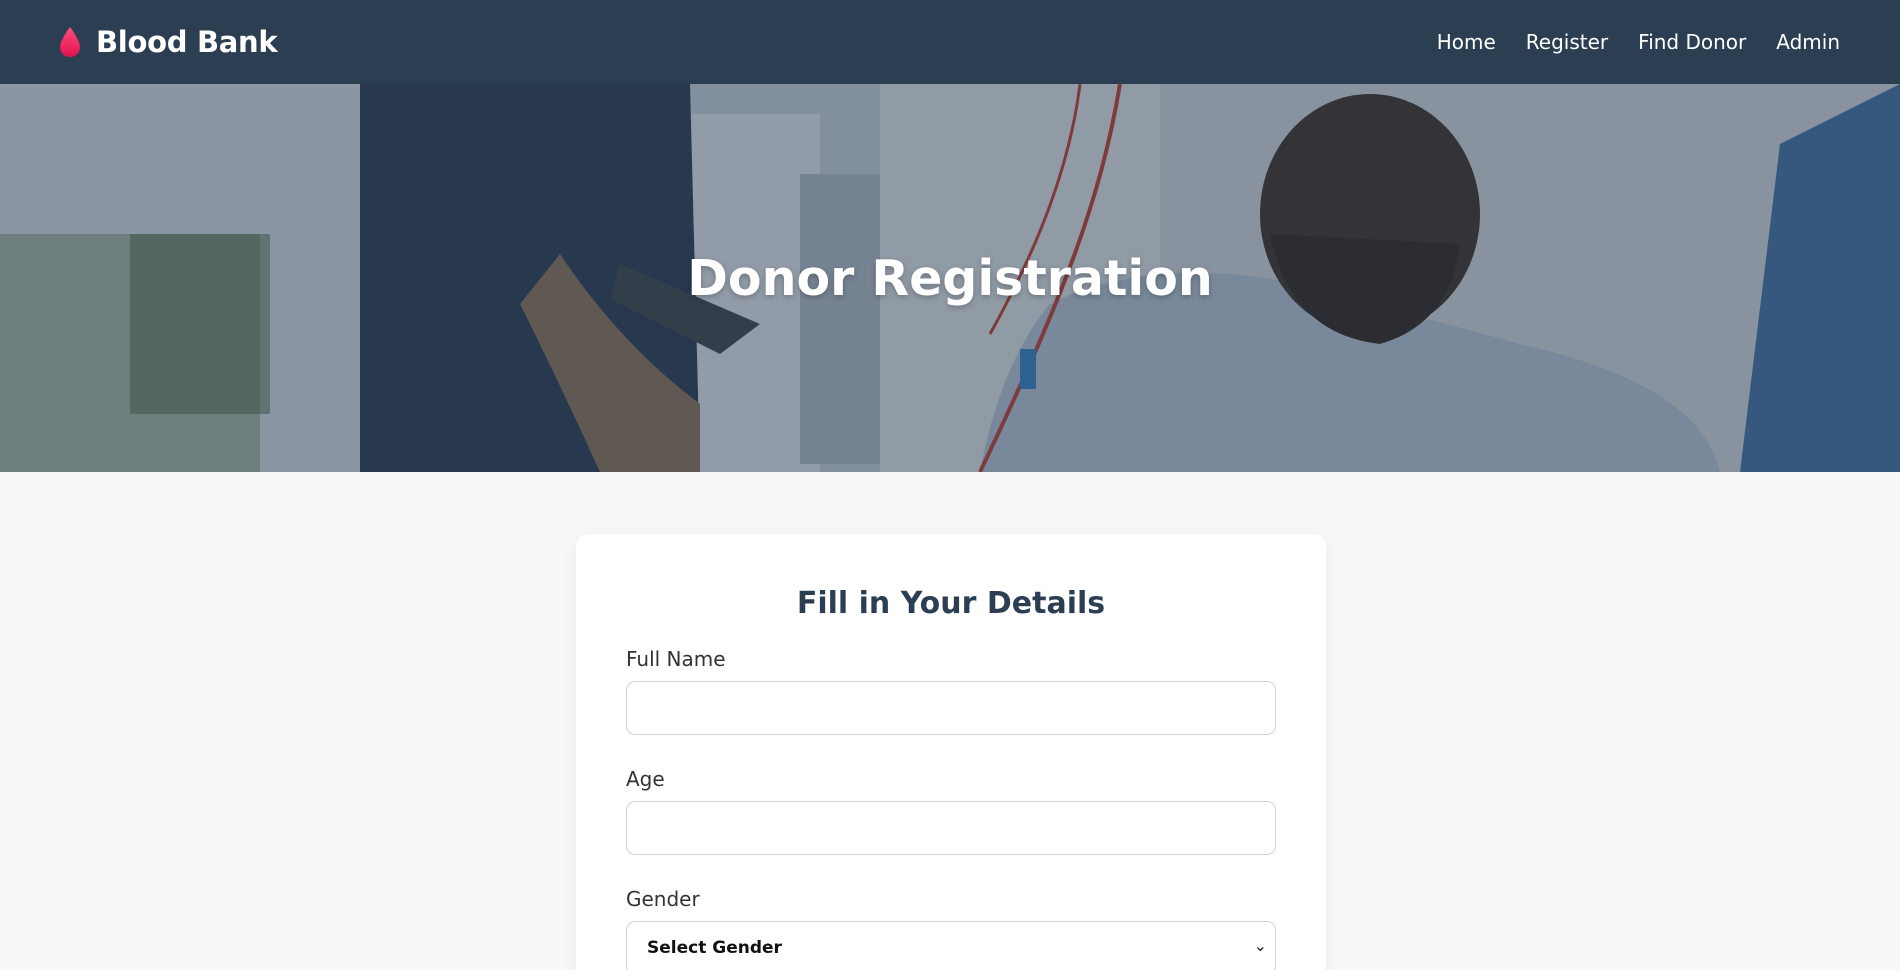 This screenshot has height=970, width=1900. I want to click on brand-title: Blood Bank, so click(187, 42).